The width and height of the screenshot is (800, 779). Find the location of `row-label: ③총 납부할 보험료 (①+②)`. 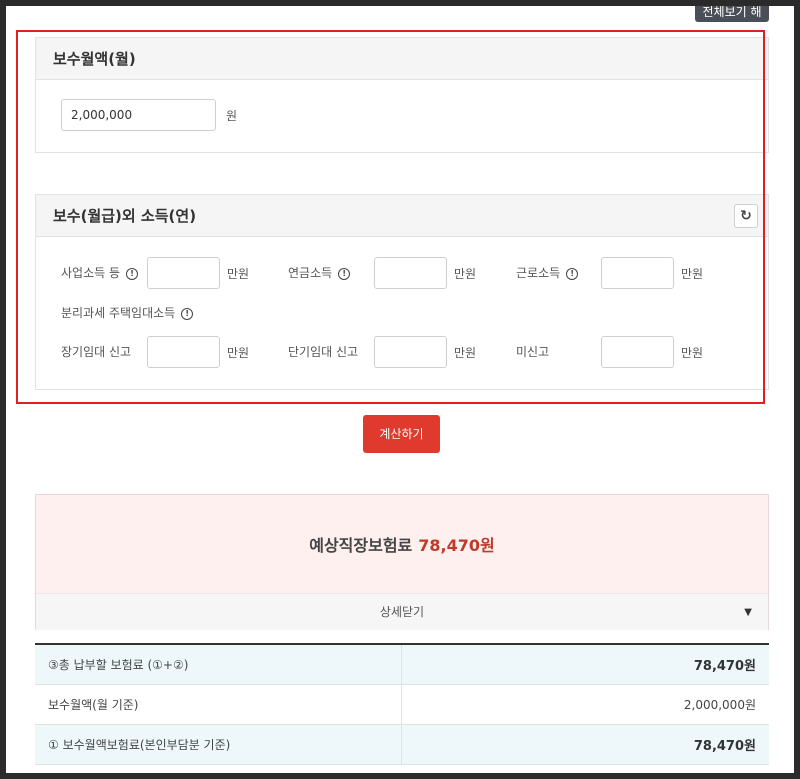

row-label: ③총 납부할 보험료 (①+②) is located at coordinates (218, 664).